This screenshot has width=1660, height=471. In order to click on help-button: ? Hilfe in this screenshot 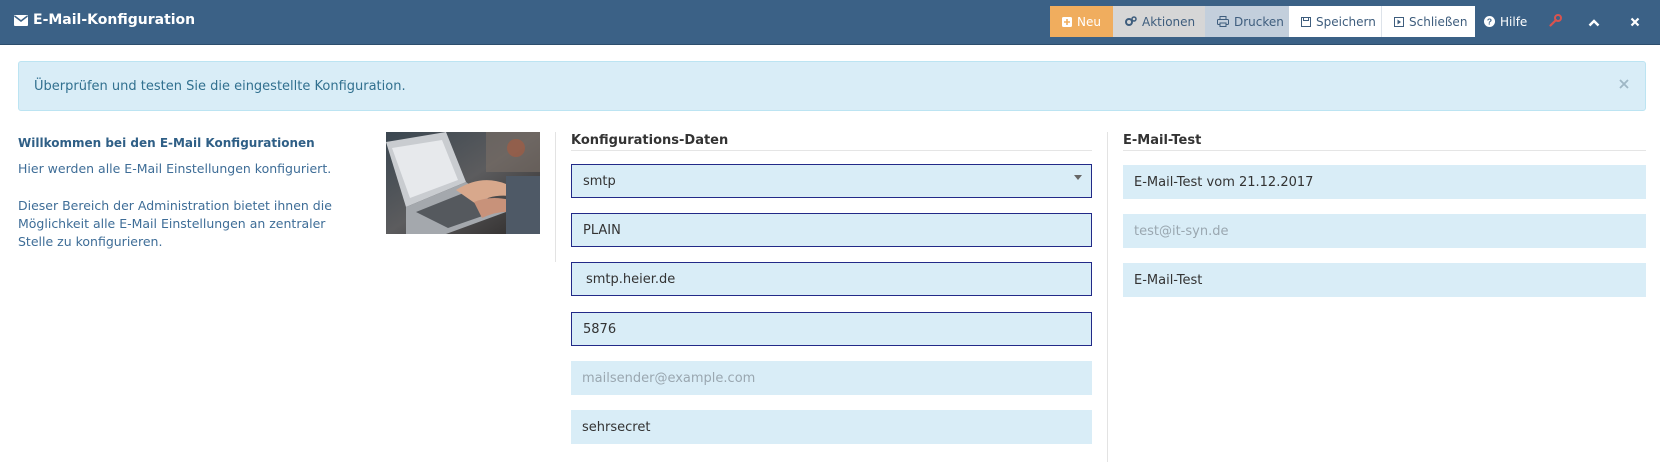, I will do `click(1506, 21)`.